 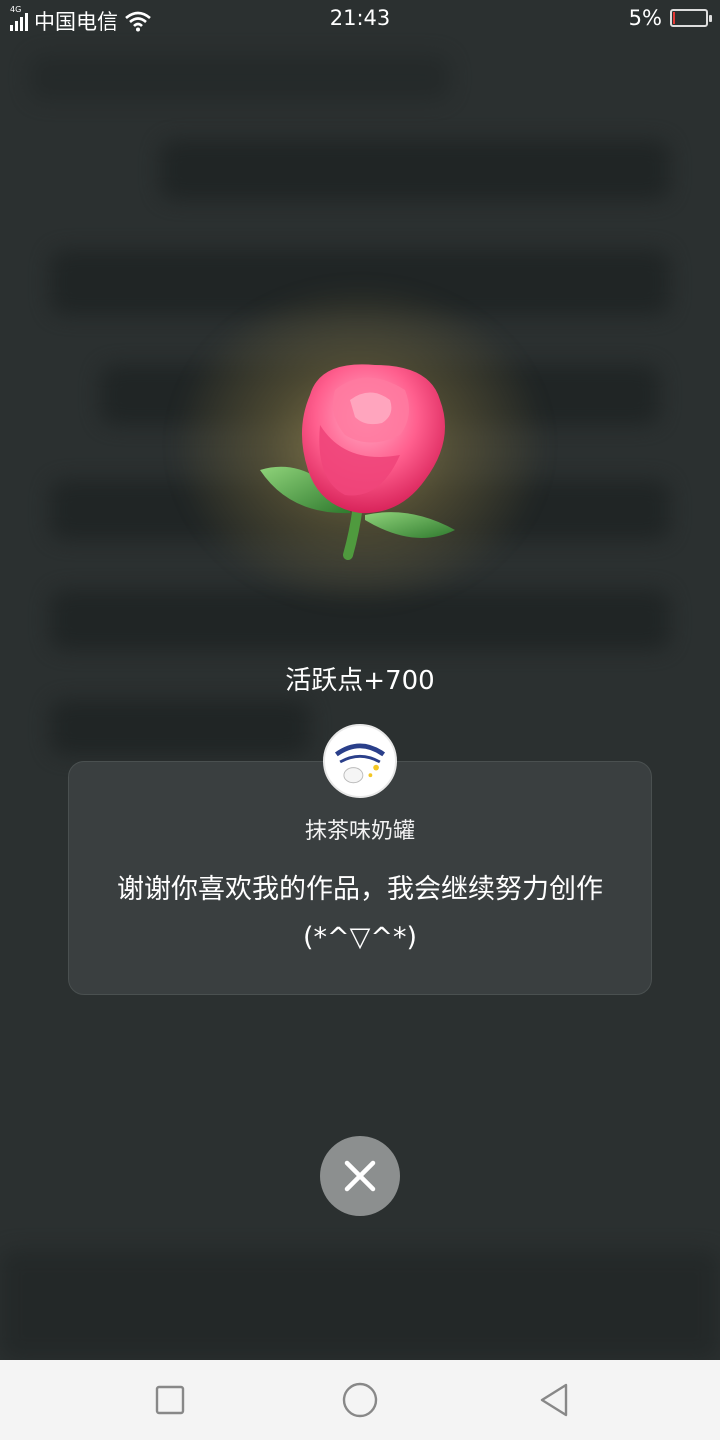 I want to click on thank-you-message: 谢谢你喜欢我的作品，我会继续努力创作(*^▽^*), so click(x=360, y=913).